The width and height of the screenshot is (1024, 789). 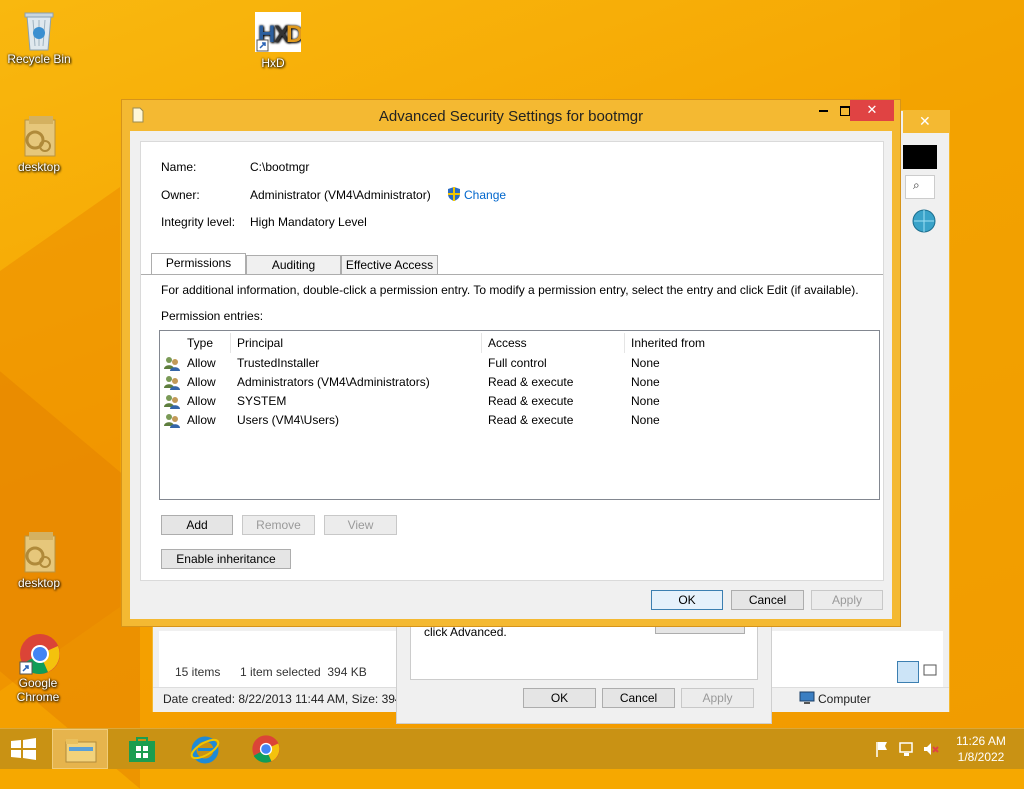 I want to click on name-label: Name:, so click(x=179, y=167).